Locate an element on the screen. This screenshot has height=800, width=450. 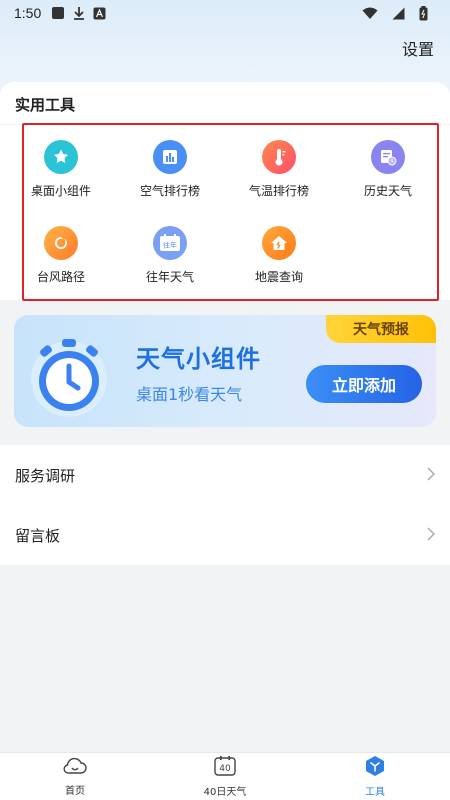
tab-label: 40日天气 is located at coordinates (225, 792).